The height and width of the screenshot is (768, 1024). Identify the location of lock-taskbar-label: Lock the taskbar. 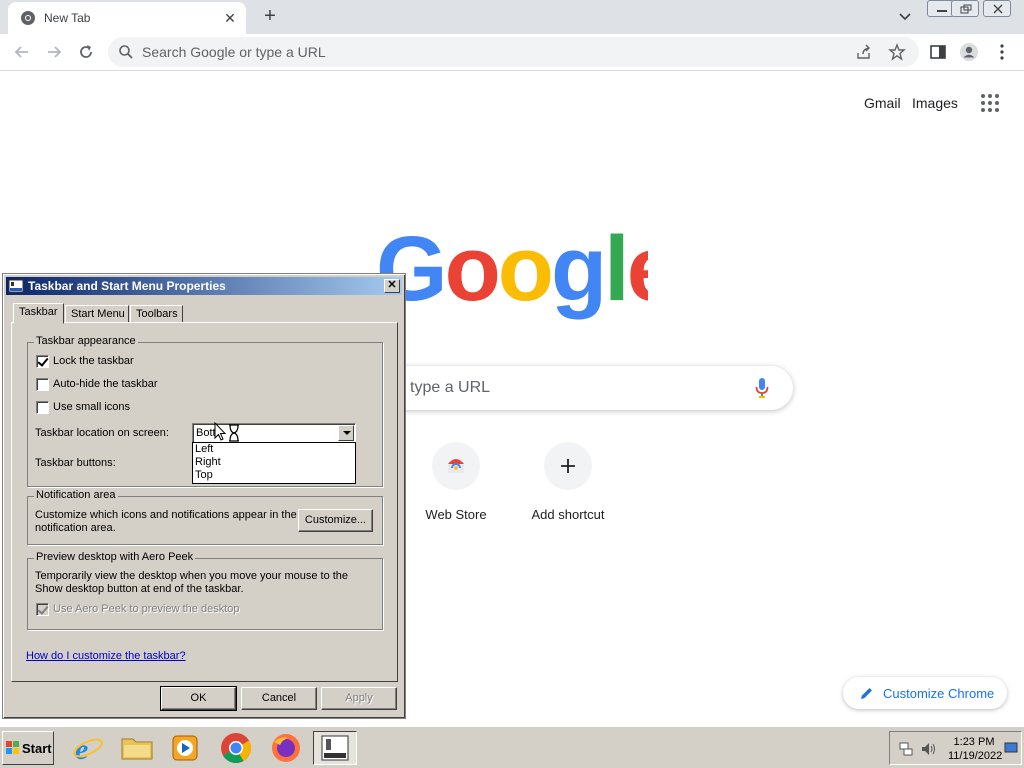
(93, 361).